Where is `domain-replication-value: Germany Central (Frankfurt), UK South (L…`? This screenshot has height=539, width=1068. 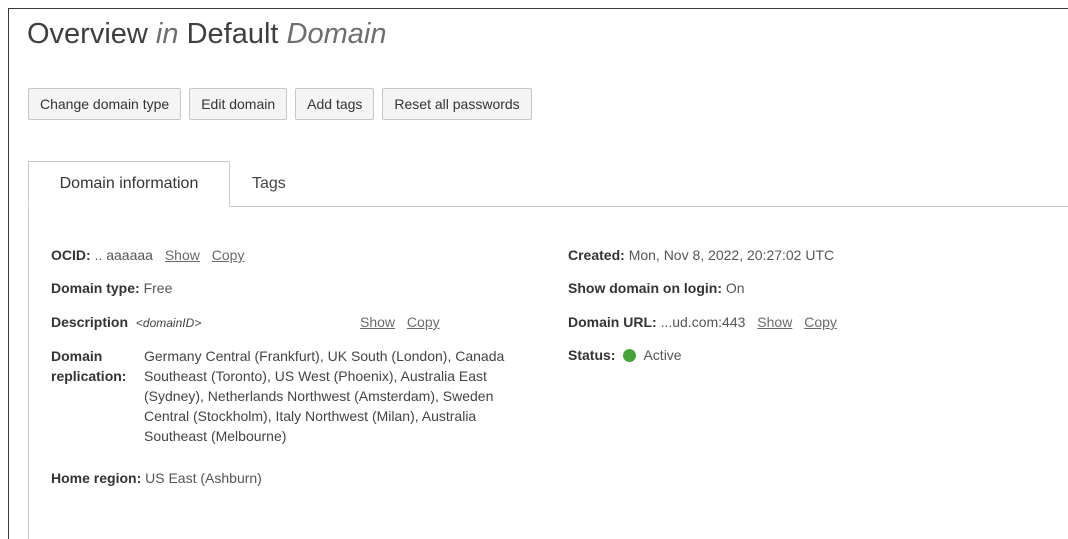
domain-replication-value: Germany Central (Frankfurt), UK South (L… is located at coordinates (324, 396).